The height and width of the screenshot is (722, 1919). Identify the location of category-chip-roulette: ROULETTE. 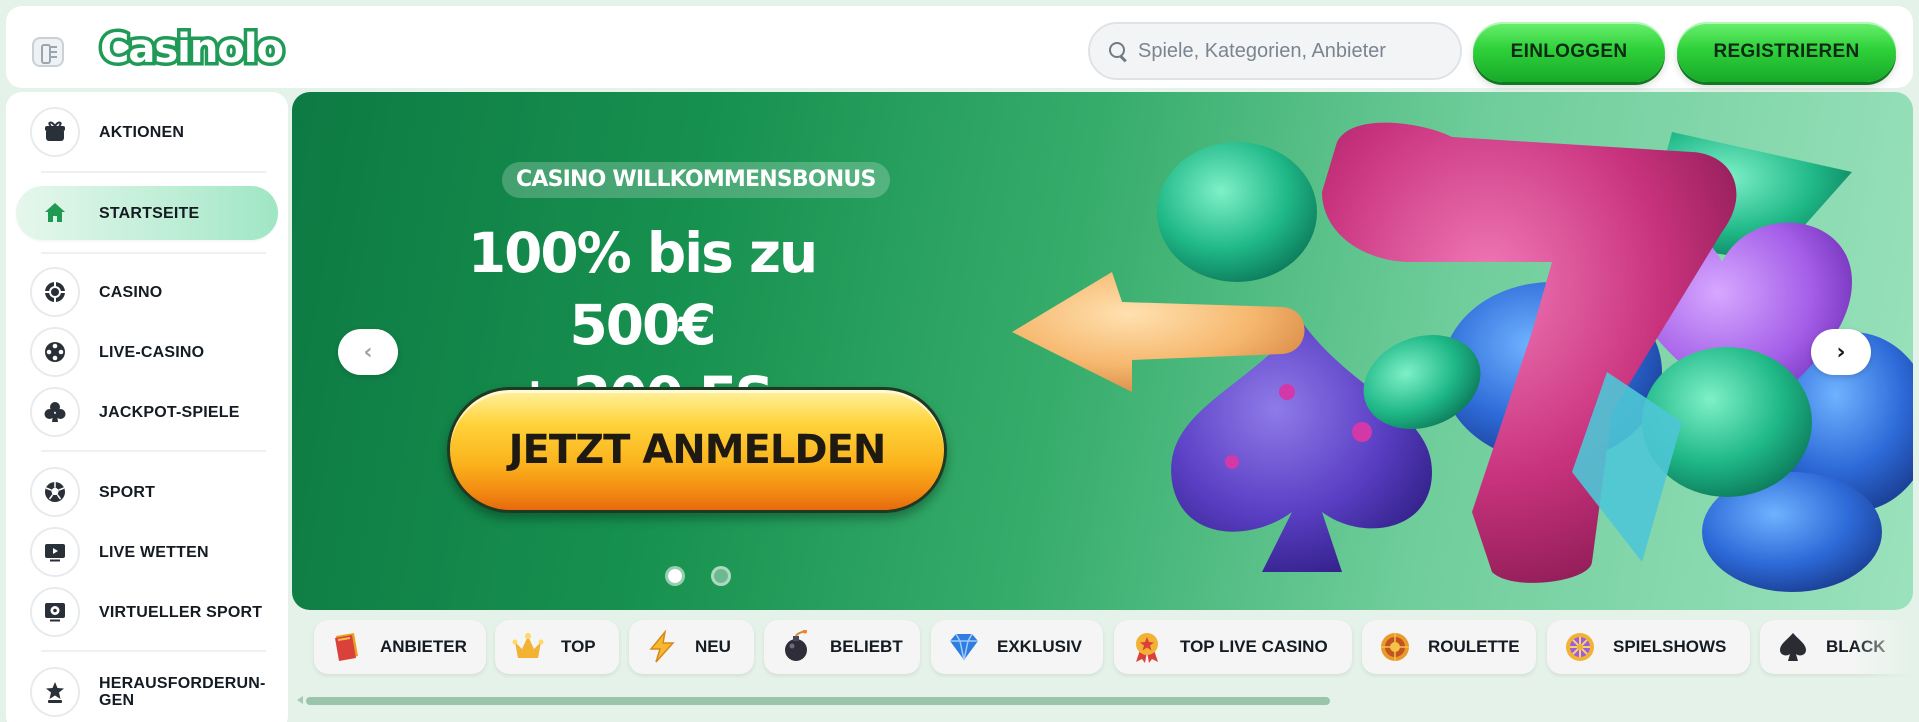
(1449, 647).